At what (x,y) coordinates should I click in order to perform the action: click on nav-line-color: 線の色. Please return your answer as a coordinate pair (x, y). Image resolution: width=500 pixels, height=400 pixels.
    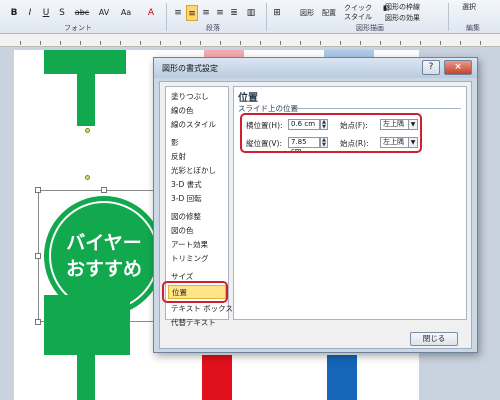
    Looking at the image, I should click on (182, 110).